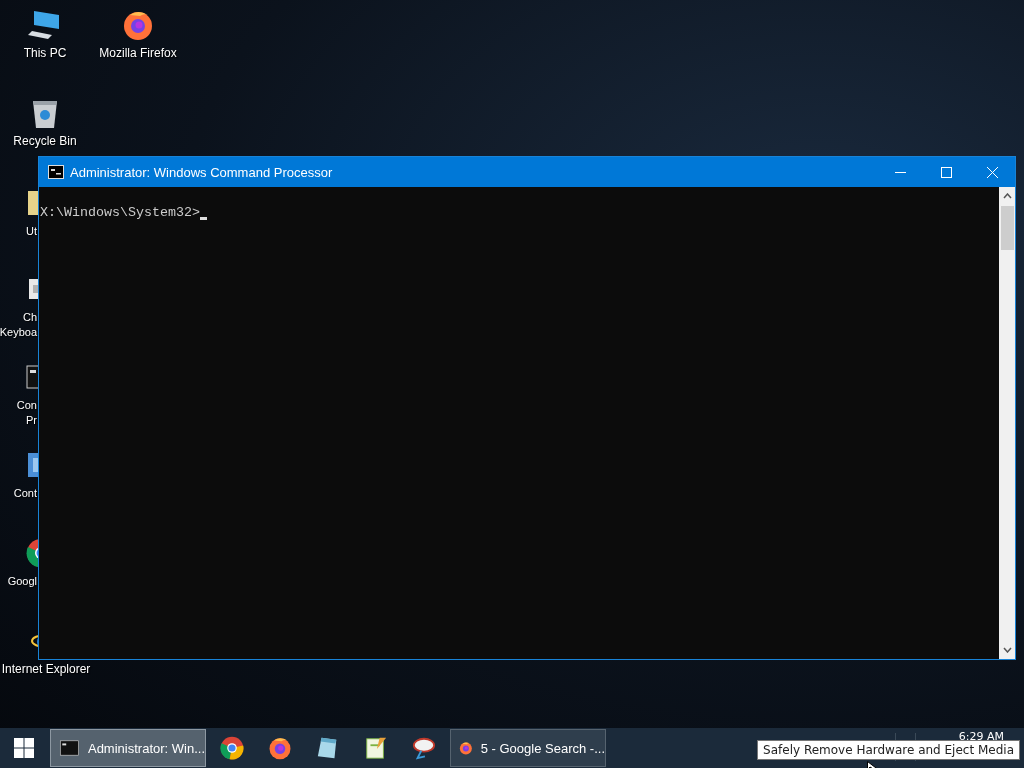  What do you see at coordinates (31, 231) in the screenshot?
I see `icon-label: Ut` at bounding box center [31, 231].